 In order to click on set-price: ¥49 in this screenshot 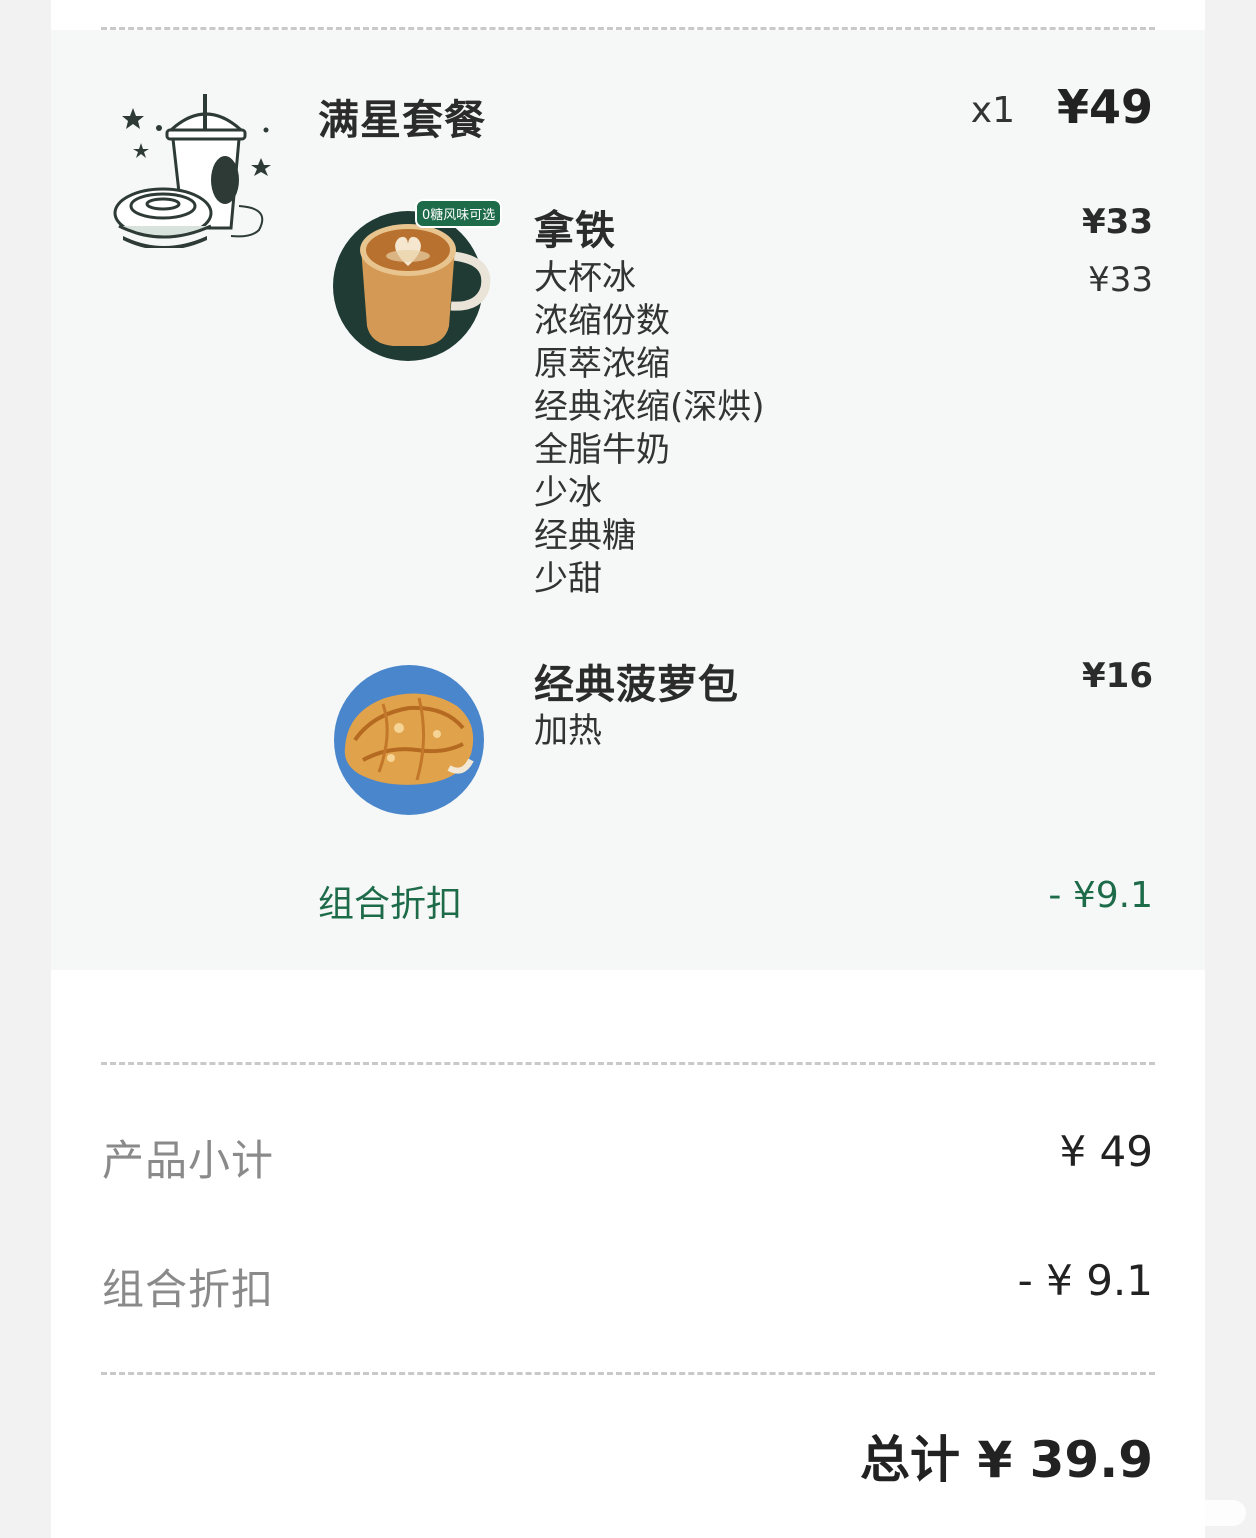, I will do `click(1104, 107)`.